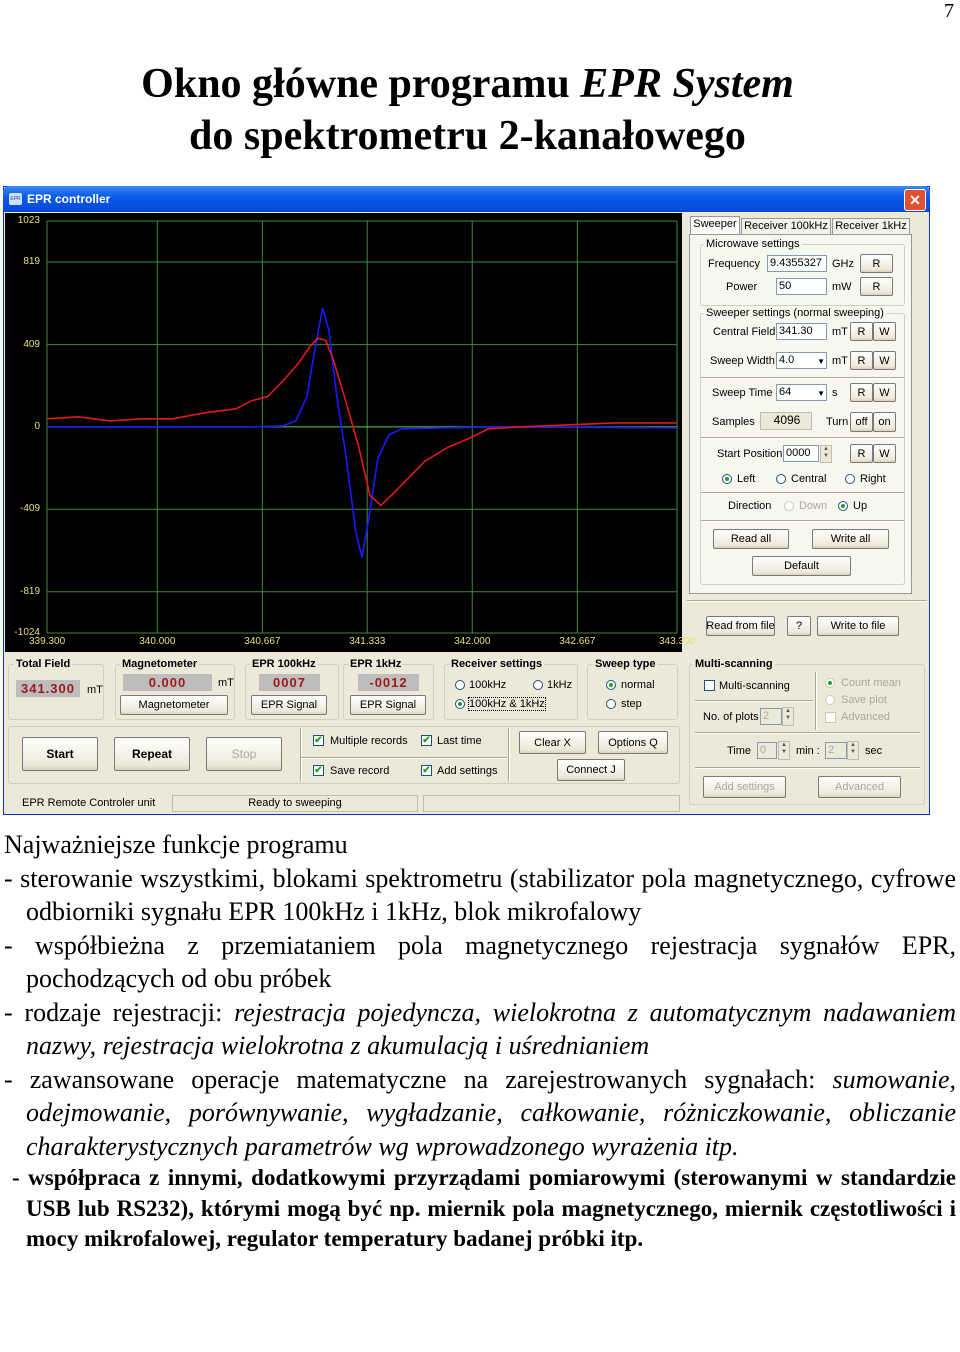  What do you see at coordinates (152, 754) in the screenshot?
I see `repeat-button: Repeat` at bounding box center [152, 754].